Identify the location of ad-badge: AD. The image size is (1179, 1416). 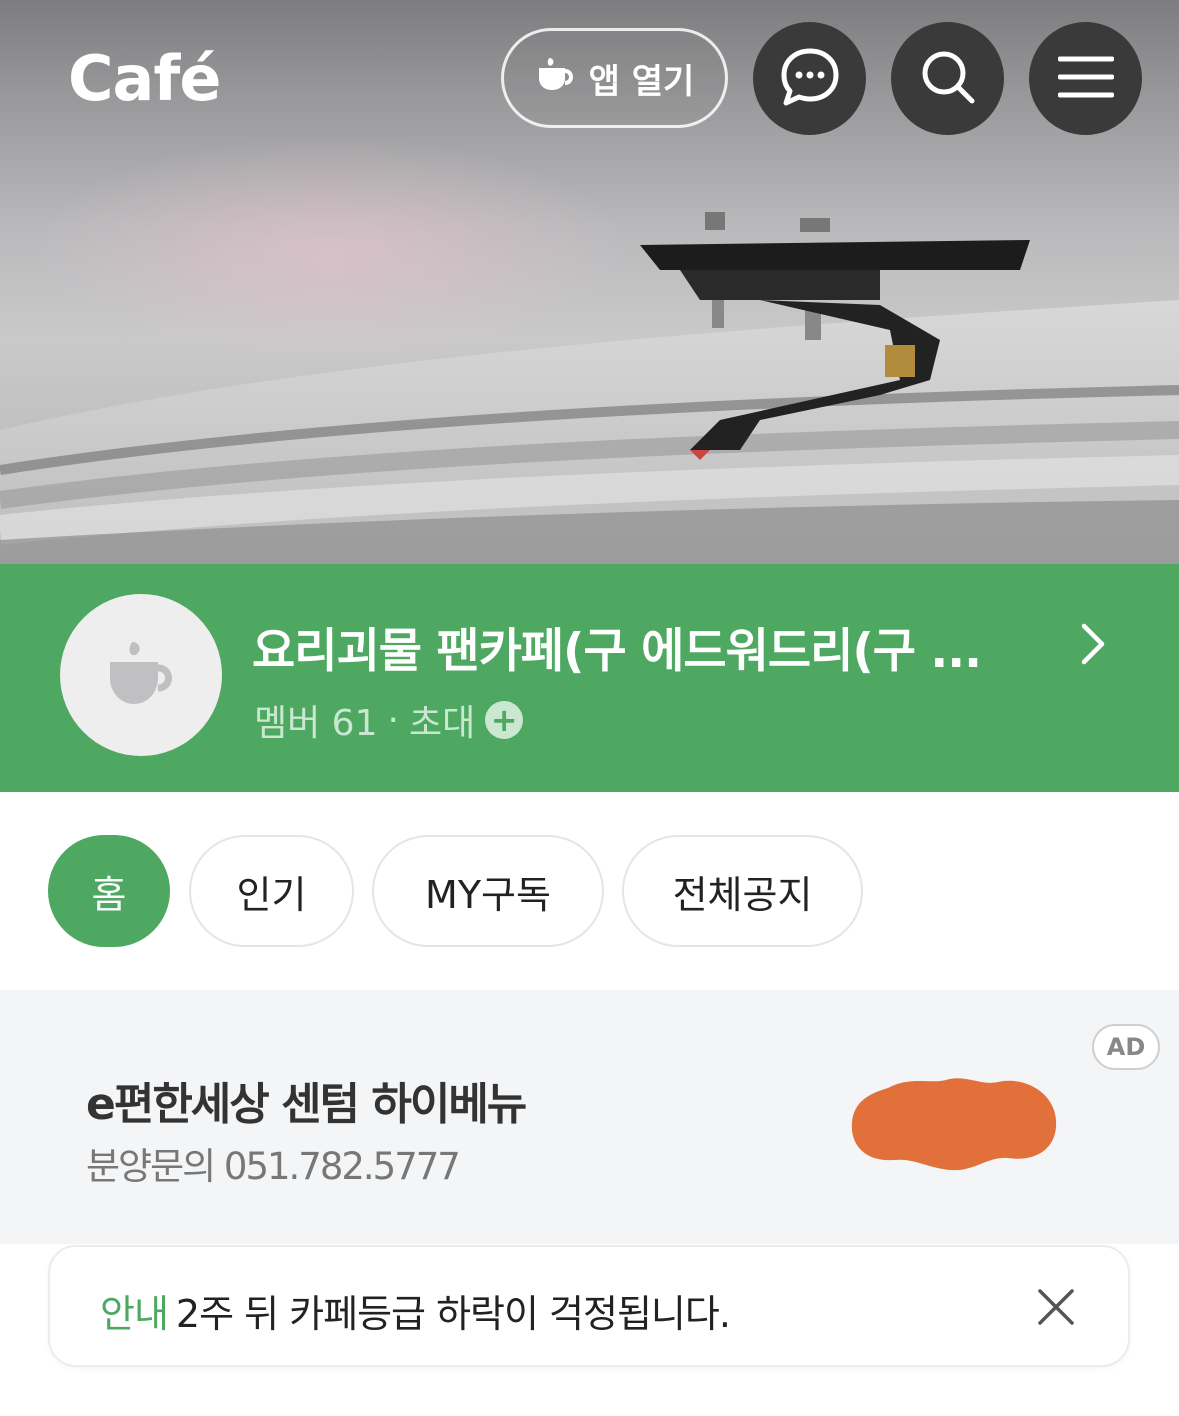
(1126, 1047).